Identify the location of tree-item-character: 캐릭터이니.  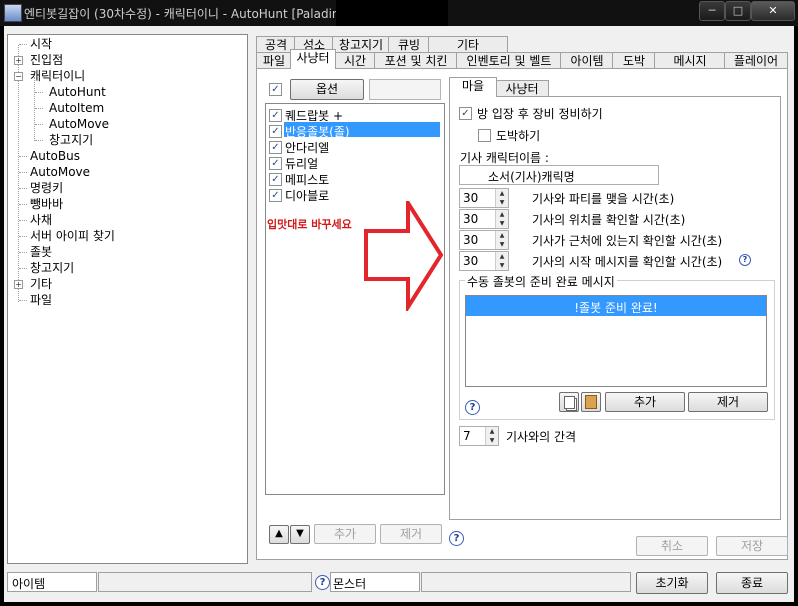
(57, 76).